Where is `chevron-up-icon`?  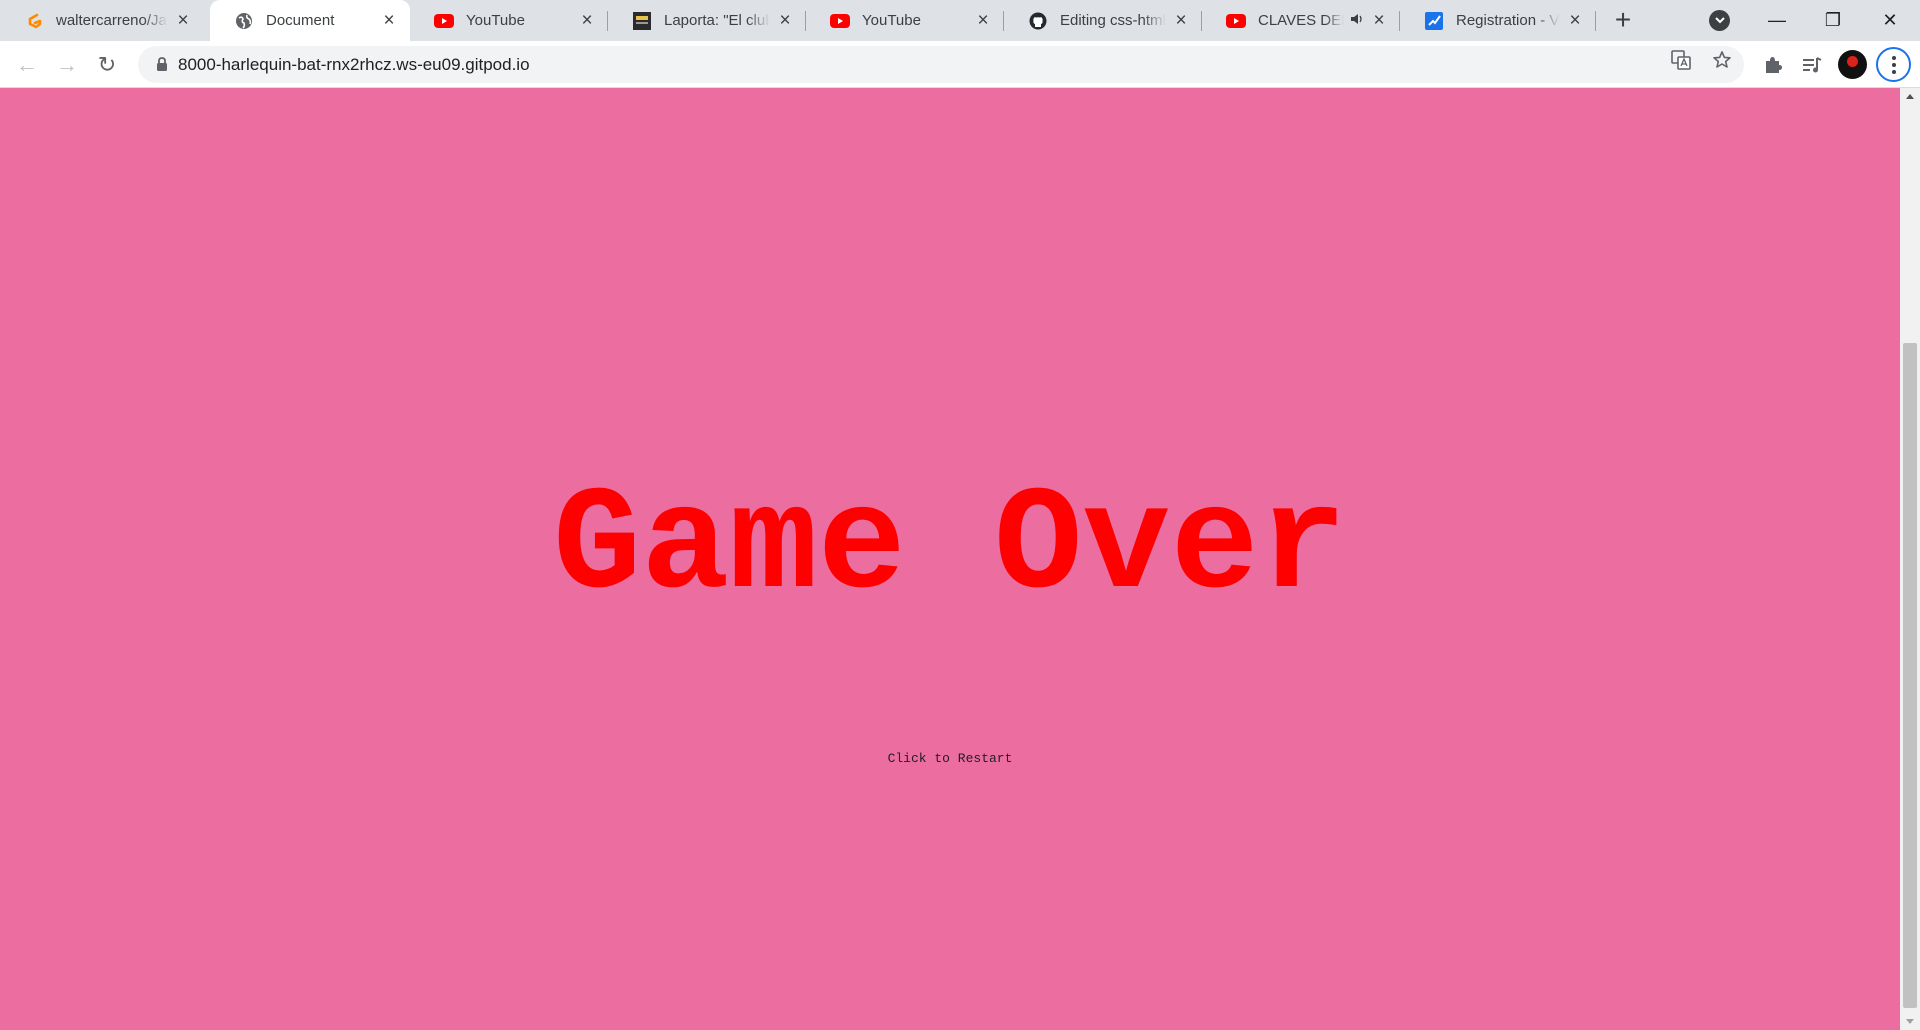
chevron-up-icon is located at coordinates (1910, 96).